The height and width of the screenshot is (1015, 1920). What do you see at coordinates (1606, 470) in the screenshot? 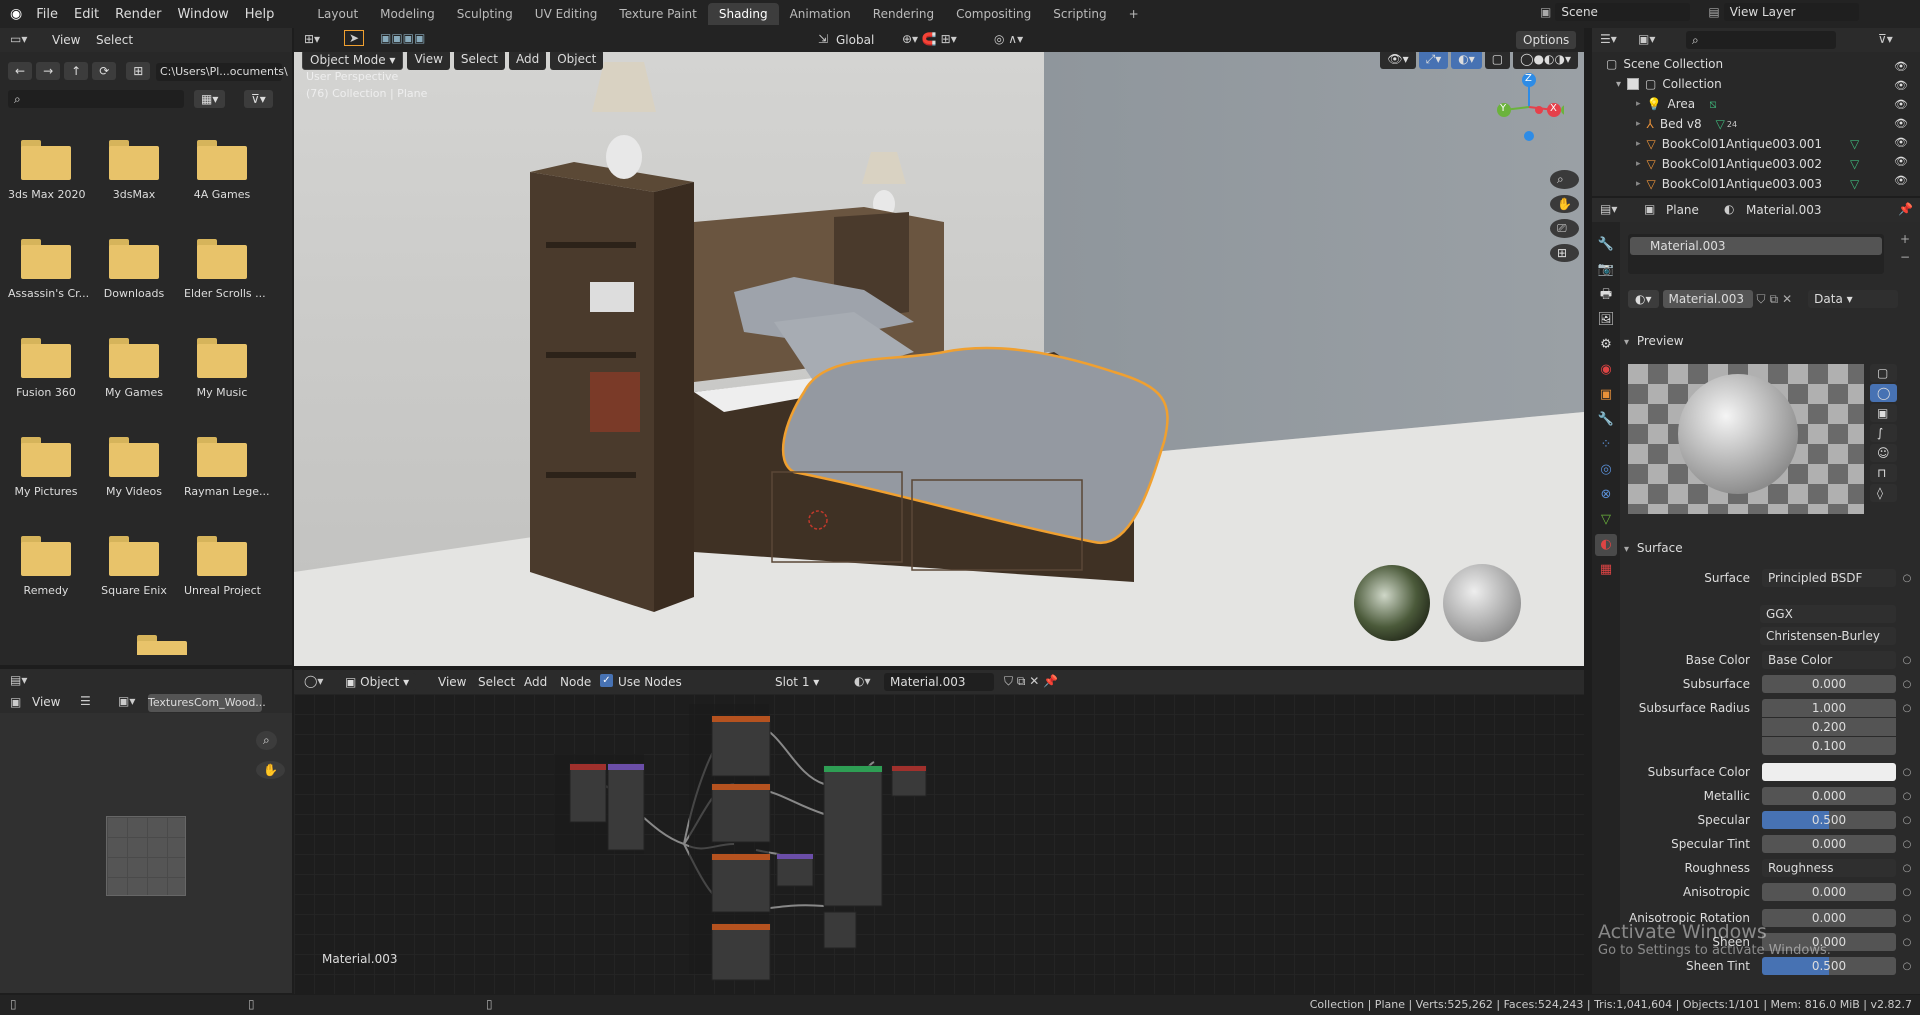
I see `physics-tab-icon: ◎` at bounding box center [1606, 470].